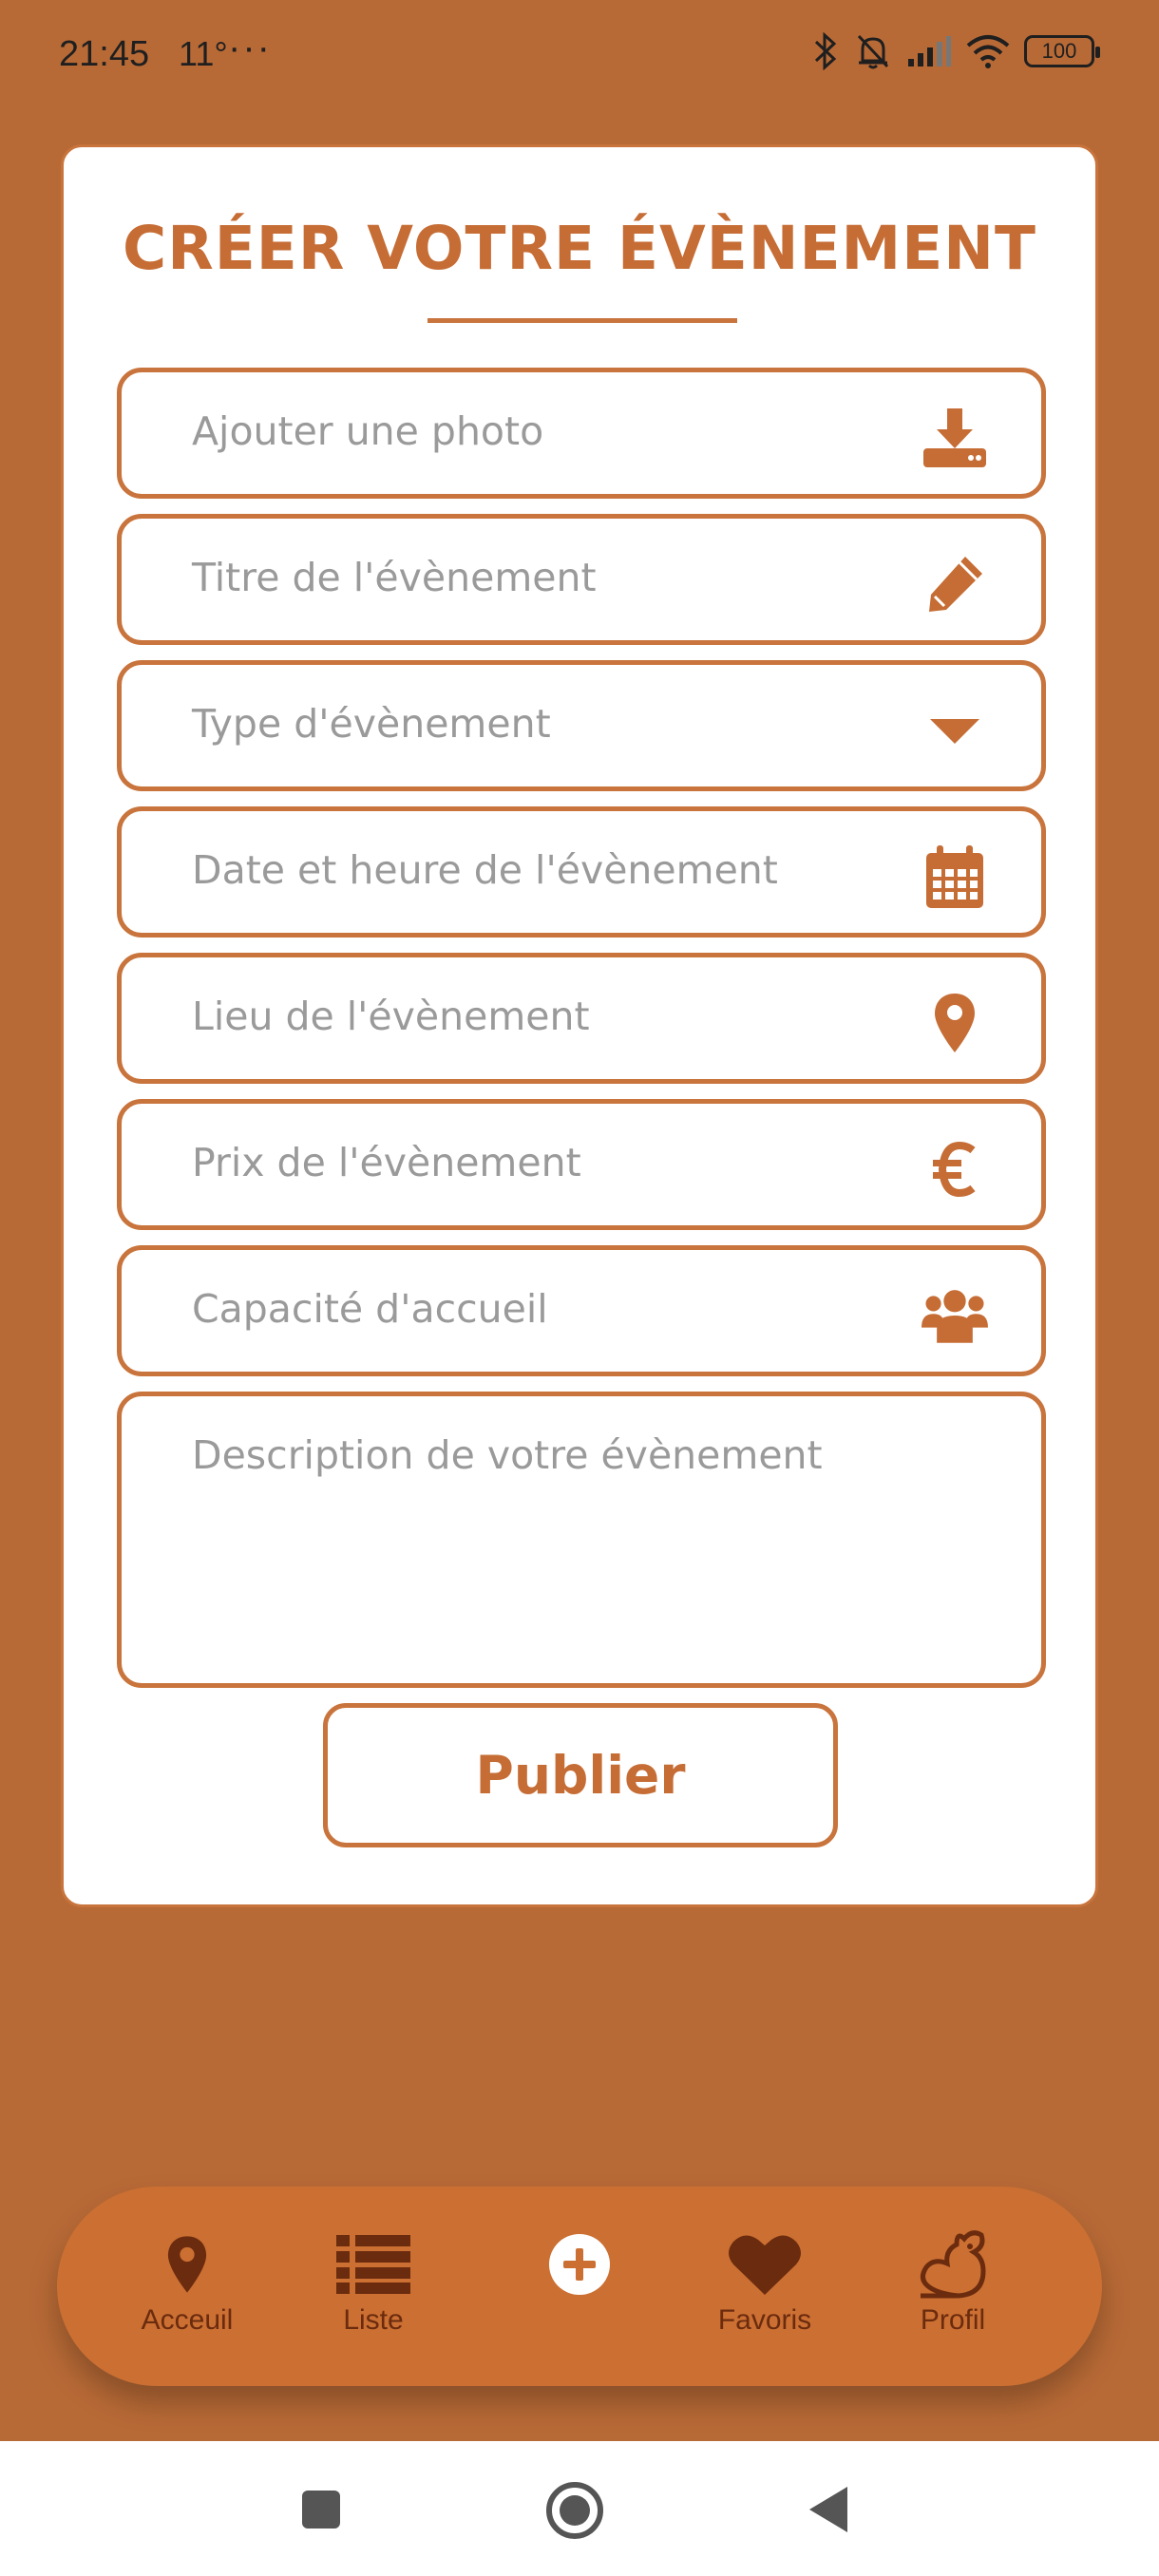 The image size is (1159, 2576). I want to click on nav-item-profile: Profil, so click(953, 2282).